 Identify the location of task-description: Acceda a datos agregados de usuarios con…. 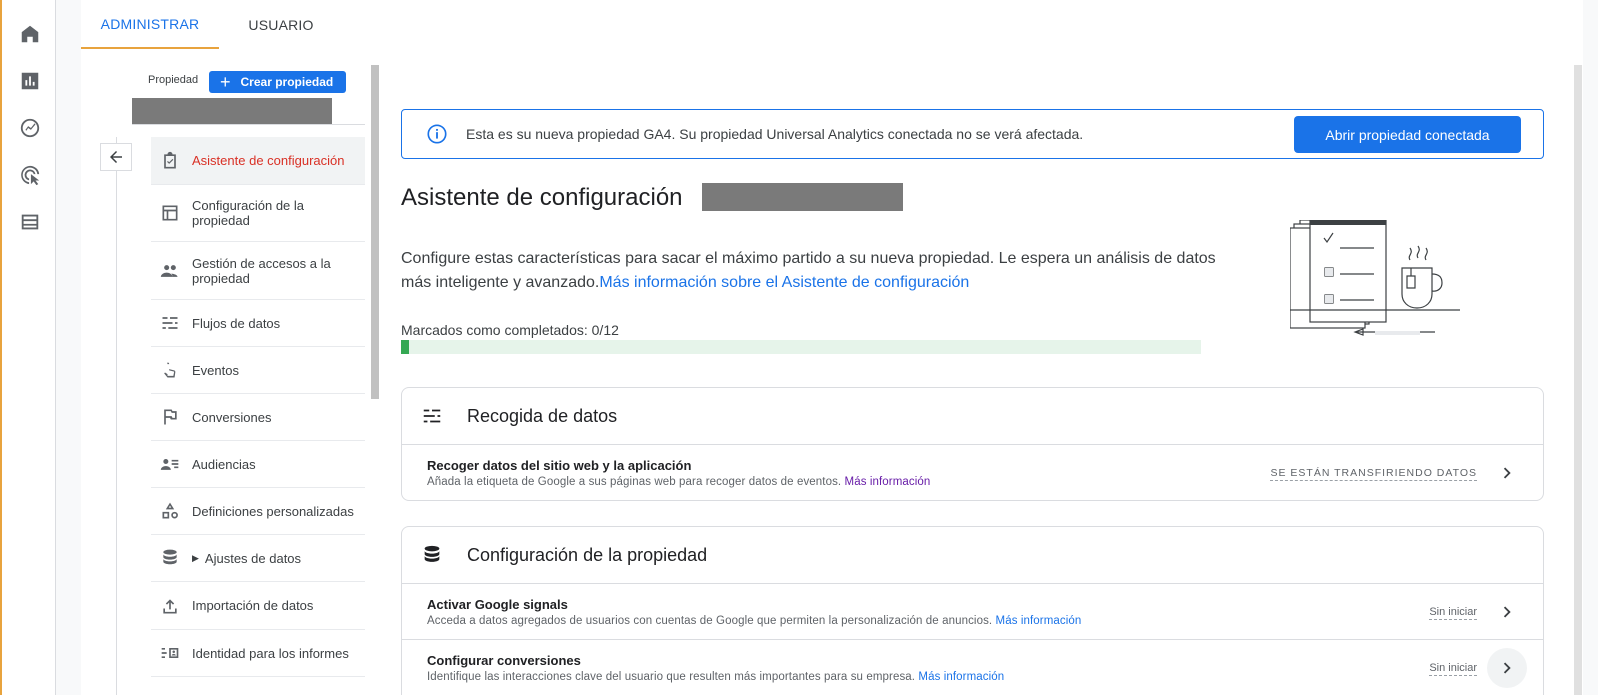
(754, 621).